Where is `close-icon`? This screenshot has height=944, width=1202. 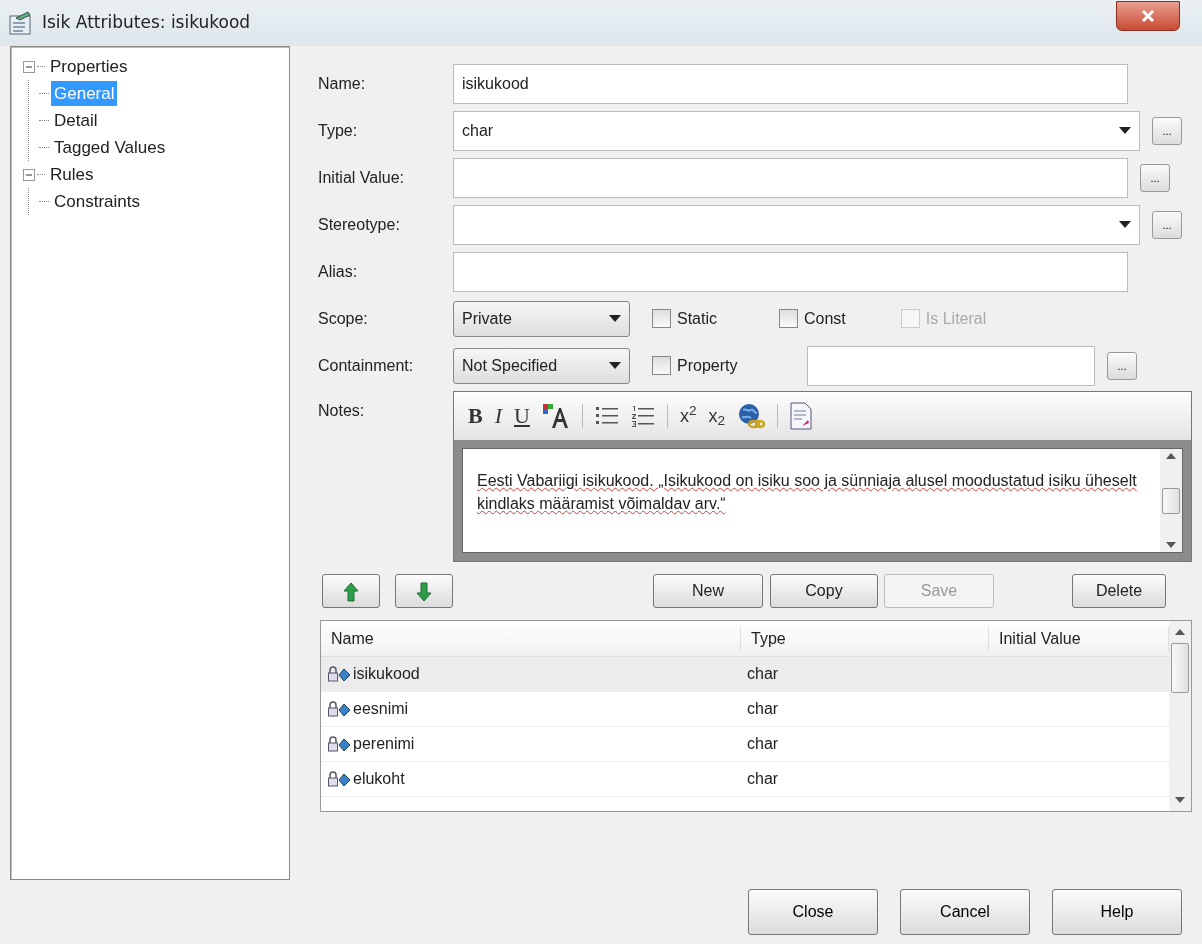 close-icon is located at coordinates (1148, 16).